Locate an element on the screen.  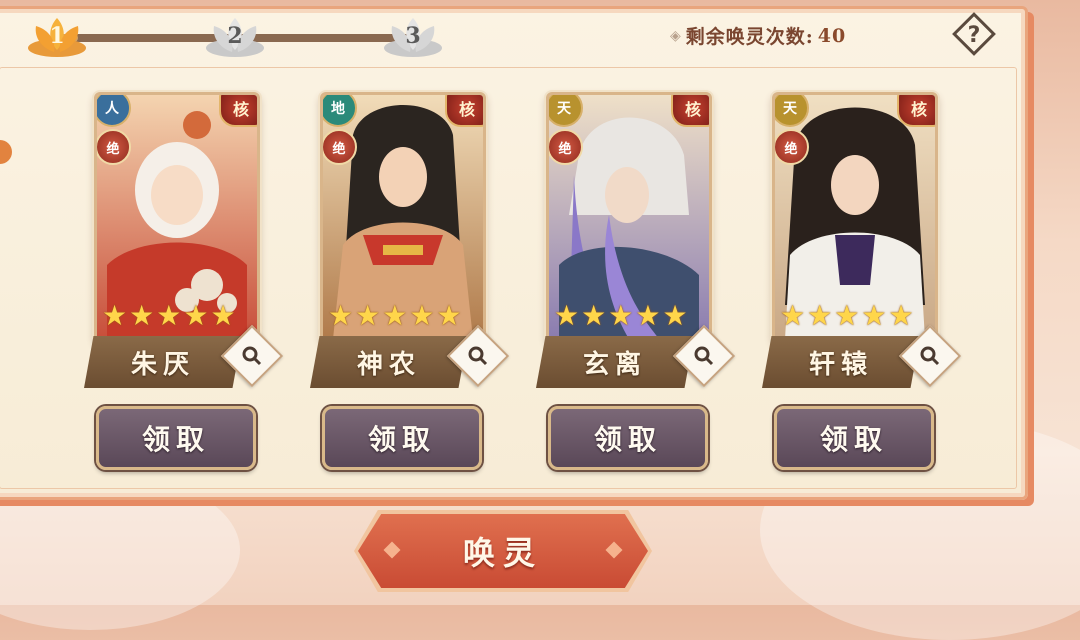
hero-name: 朱厌 is located at coordinates (162, 364).